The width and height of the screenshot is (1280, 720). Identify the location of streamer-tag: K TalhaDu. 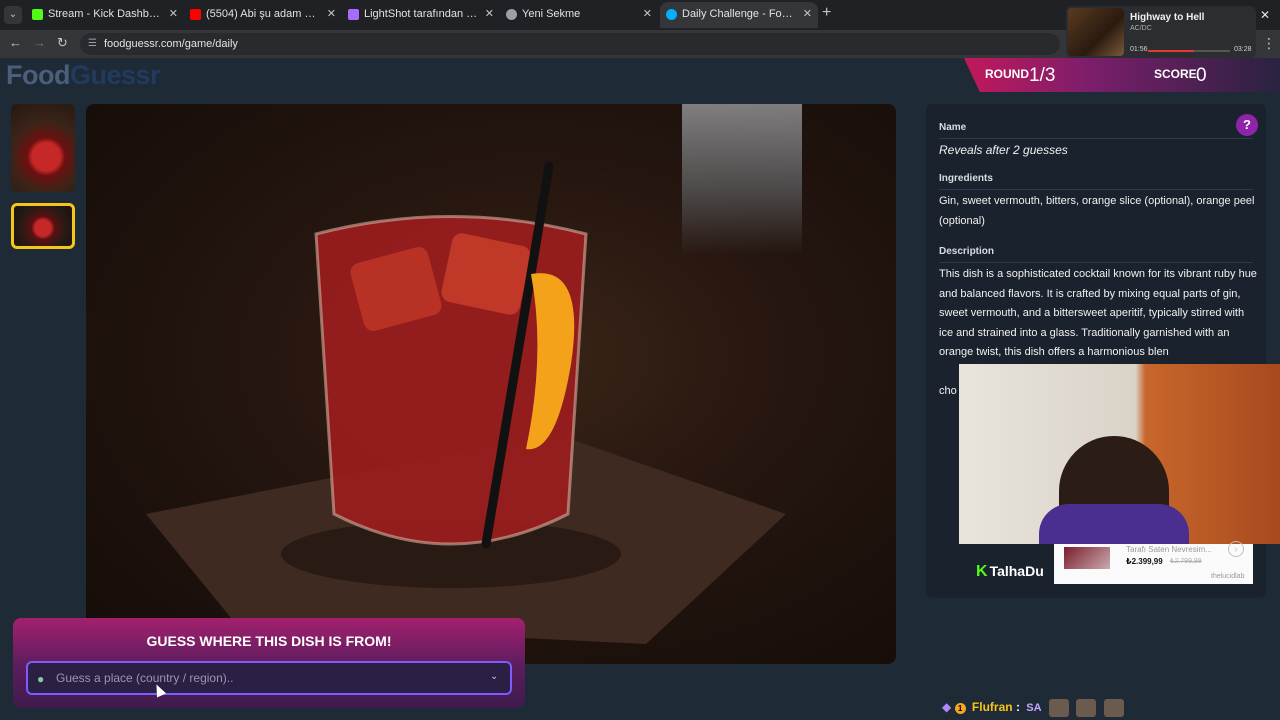
(1010, 572).